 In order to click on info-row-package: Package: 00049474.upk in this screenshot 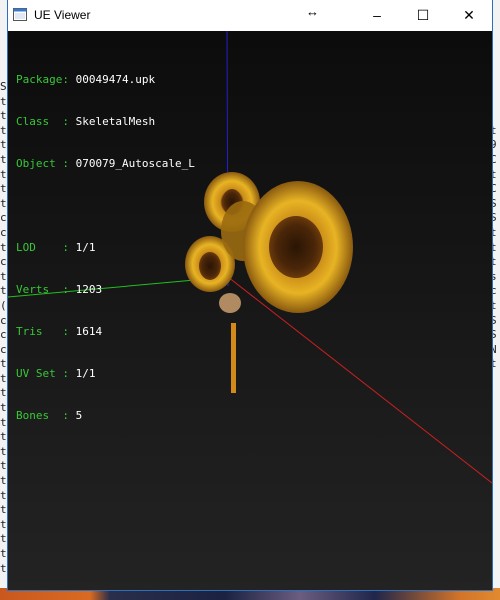, I will do `click(105, 80)`.